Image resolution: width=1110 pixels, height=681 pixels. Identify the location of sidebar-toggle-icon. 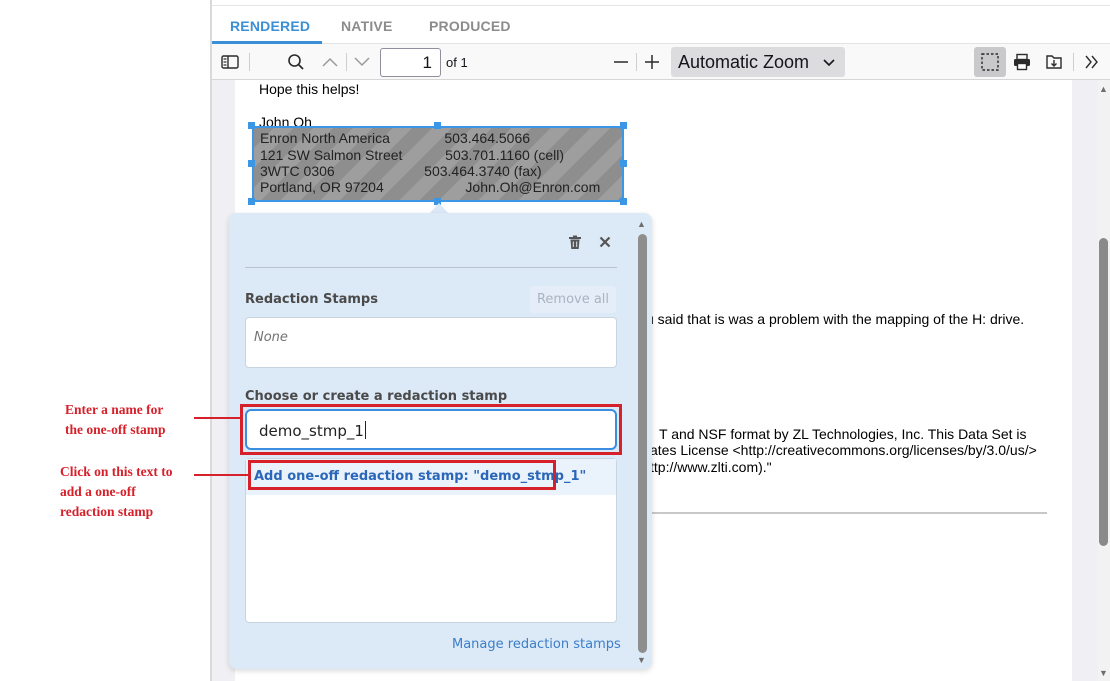
(230, 62).